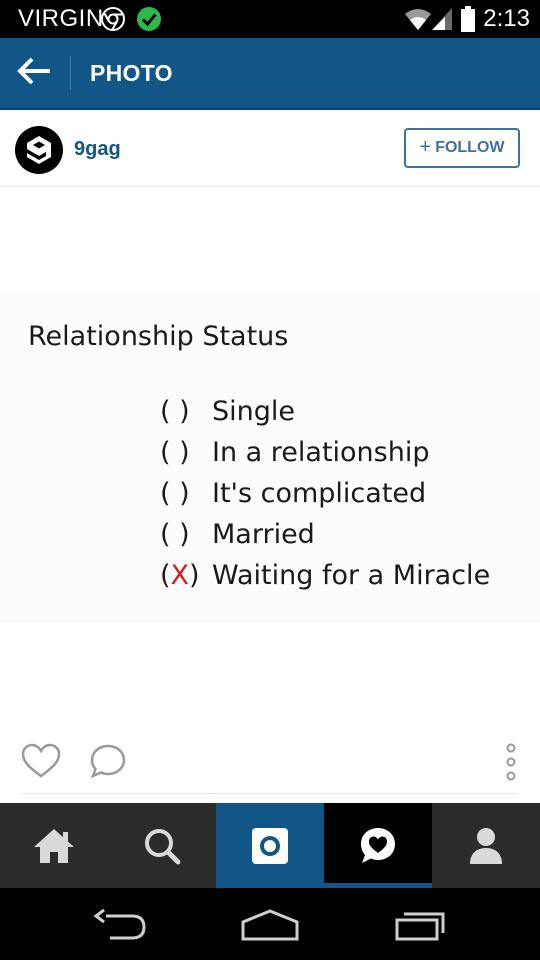  I want to click on comment-icon, so click(108, 764).